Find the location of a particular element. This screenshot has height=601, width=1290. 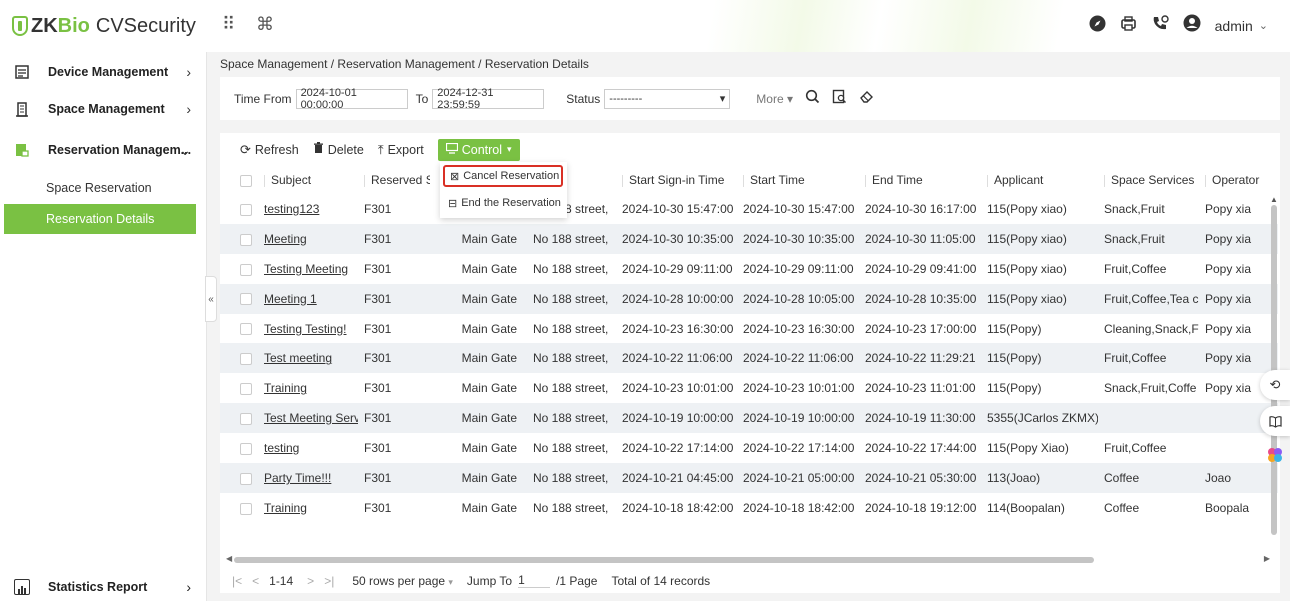

export-button: ⤒ Export is located at coordinates (401, 150).